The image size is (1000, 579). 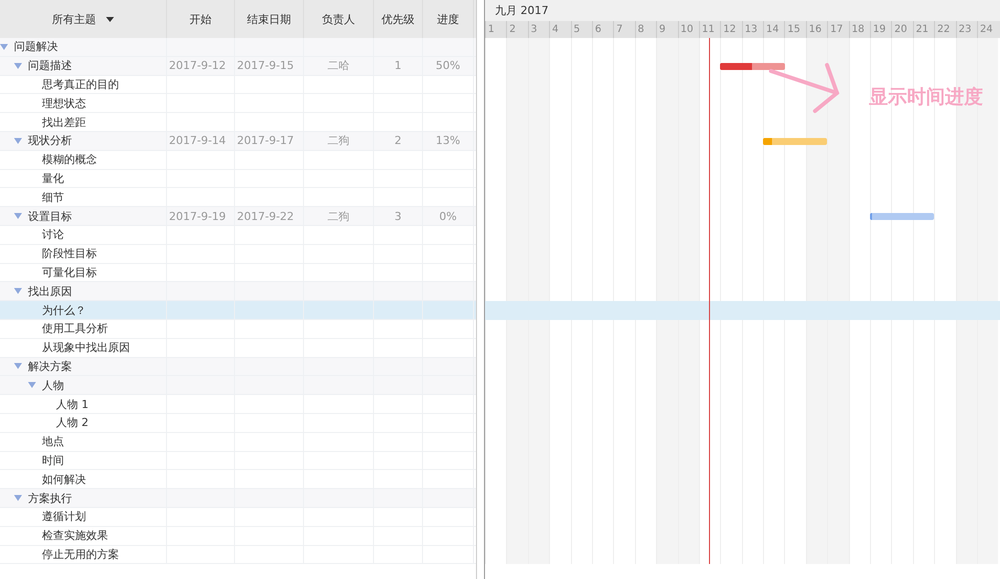 I want to click on task-name: 方案执行, so click(x=50, y=498).